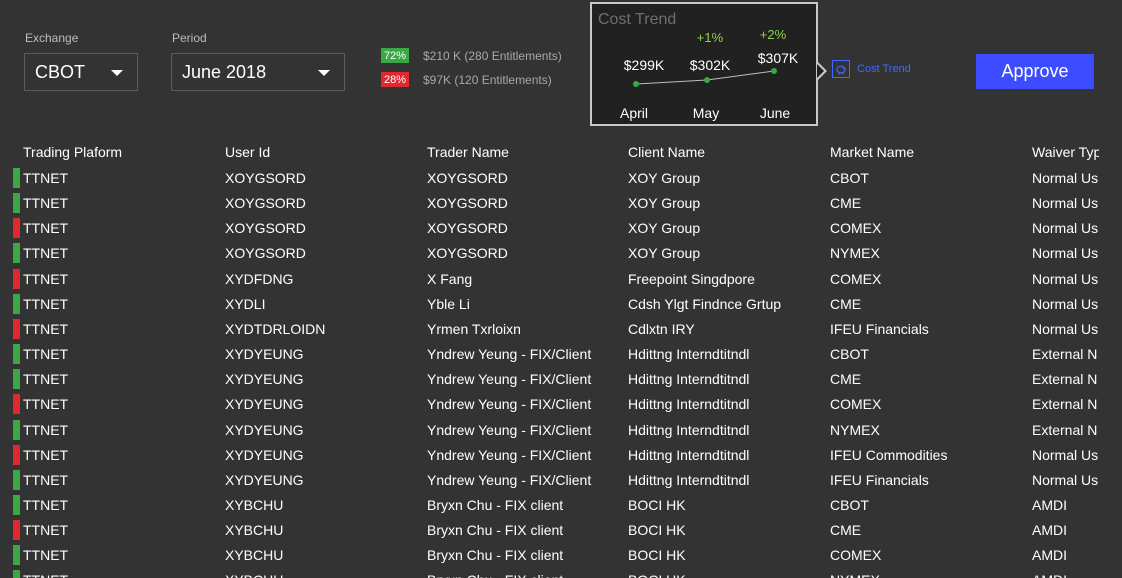 The image size is (1122, 578). I want to click on trend-point-june, so click(774, 71).